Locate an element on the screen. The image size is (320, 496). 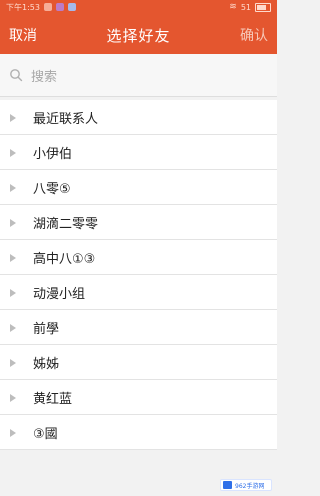
page-title: 选择好友 is located at coordinates (138, 36).